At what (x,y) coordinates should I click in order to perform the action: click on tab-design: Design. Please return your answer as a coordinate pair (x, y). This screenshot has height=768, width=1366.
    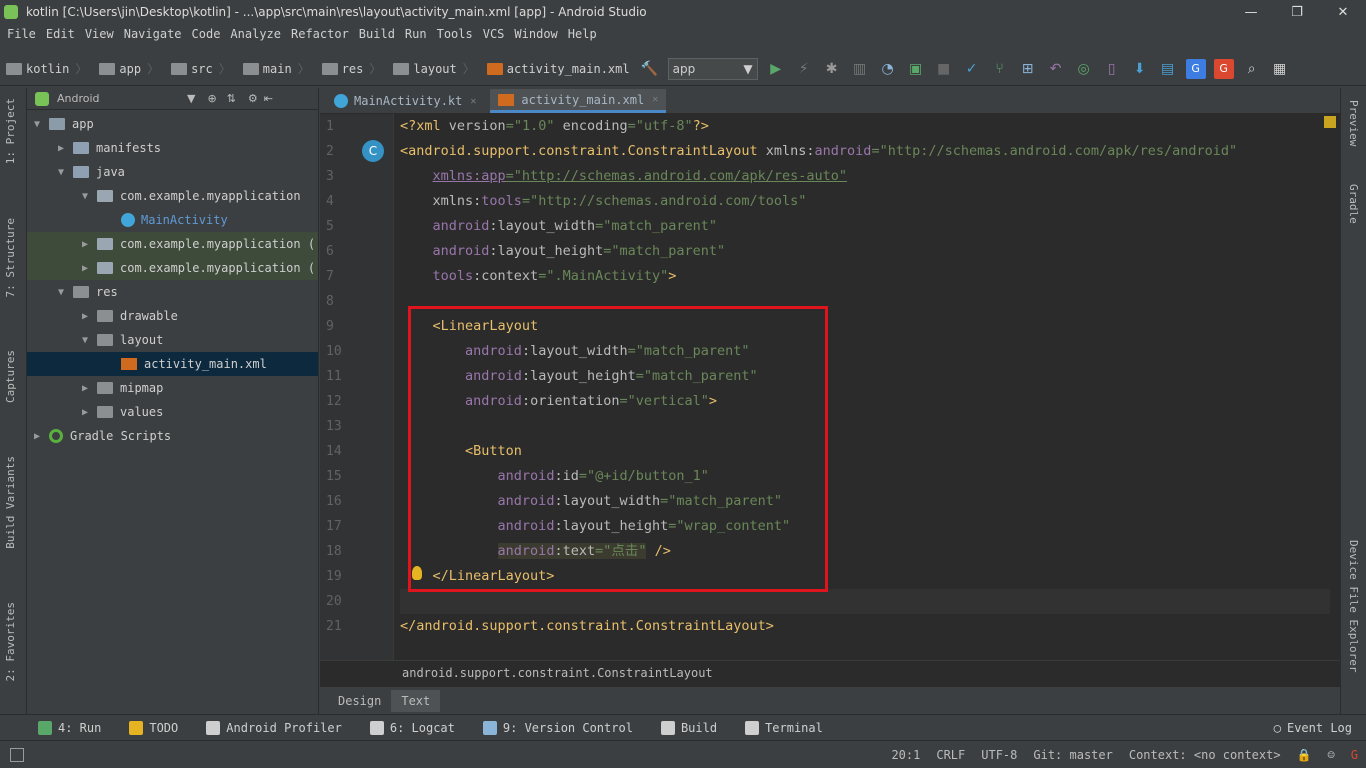
    Looking at the image, I should click on (359, 701).